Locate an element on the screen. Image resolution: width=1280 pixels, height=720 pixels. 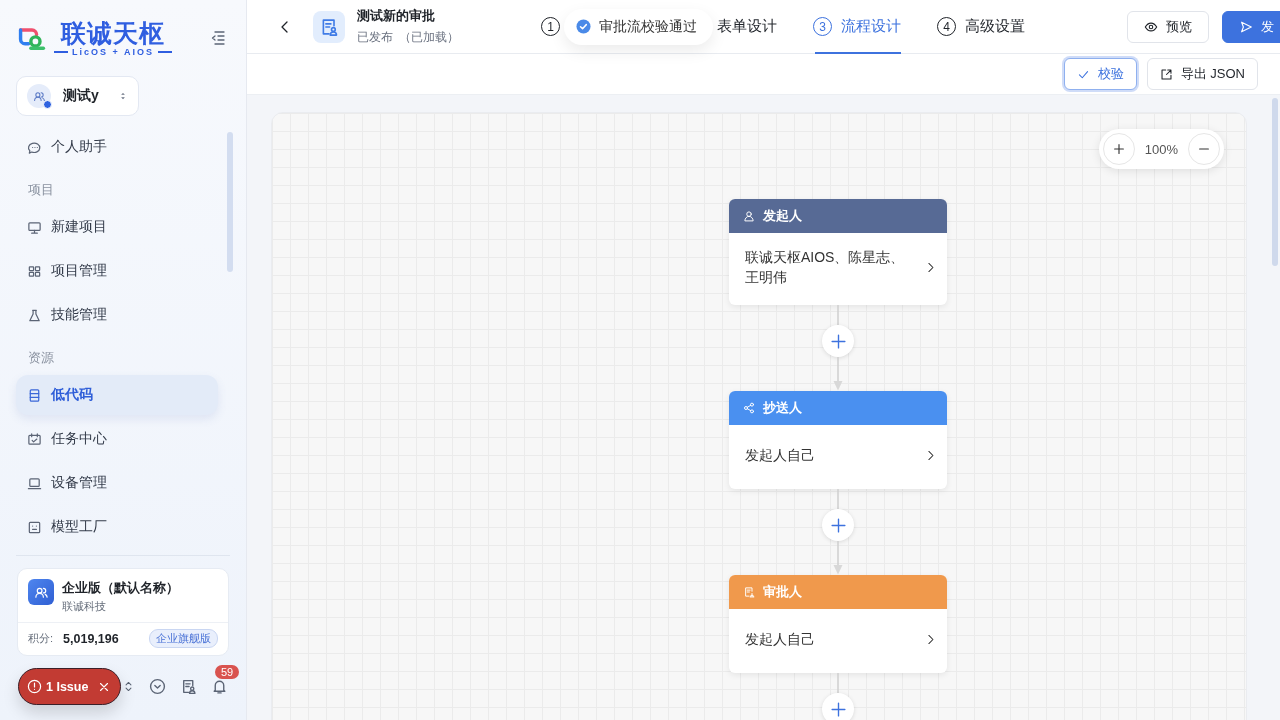
chat-bubble-icon is located at coordinates (34, 147).